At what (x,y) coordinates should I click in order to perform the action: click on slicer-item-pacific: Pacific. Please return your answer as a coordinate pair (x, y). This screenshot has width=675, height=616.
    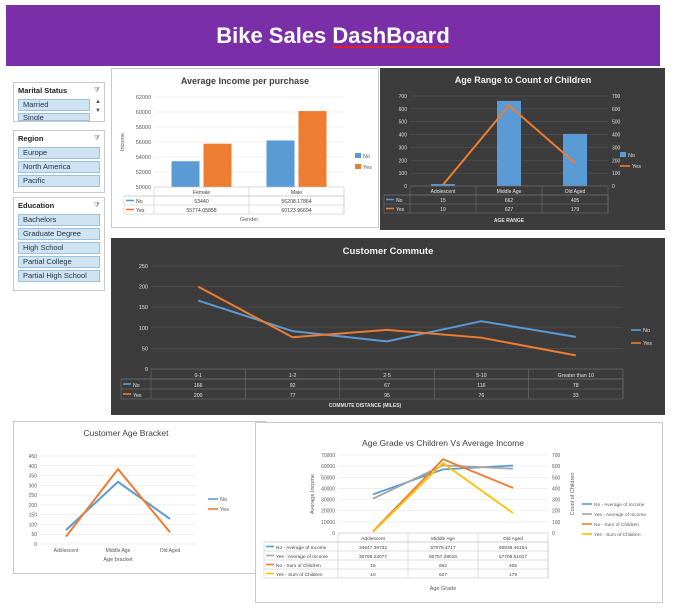
    Looking at the image, I should click on (59, 181).